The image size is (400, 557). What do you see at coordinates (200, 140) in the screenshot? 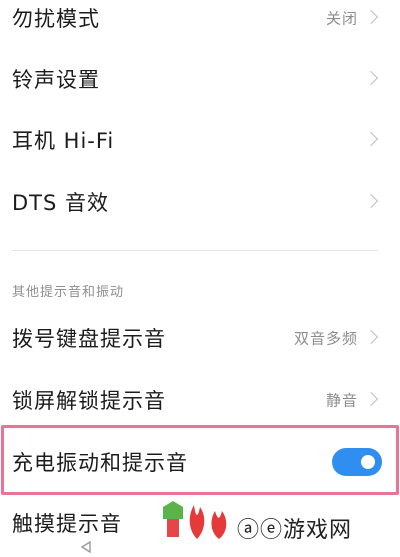
I see `settings-row-headphone-hifi: 耳机 Hi-Fi` at bounding box center [200, 140].